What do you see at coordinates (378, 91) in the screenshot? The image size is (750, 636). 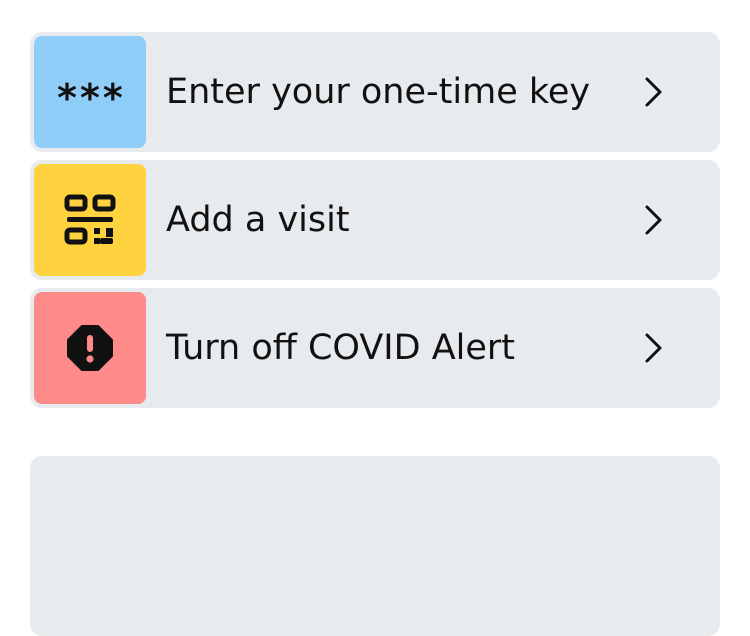 I see `enter-one-time-key-label: Enter your one-time key` at bounding box center [378, 91].